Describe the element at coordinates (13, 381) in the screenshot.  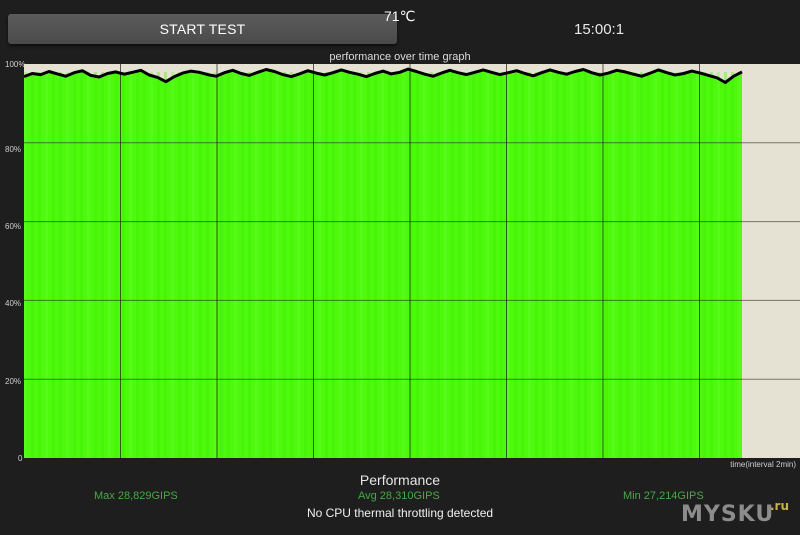
I see `y-tick-label-20: 20%` at that location.